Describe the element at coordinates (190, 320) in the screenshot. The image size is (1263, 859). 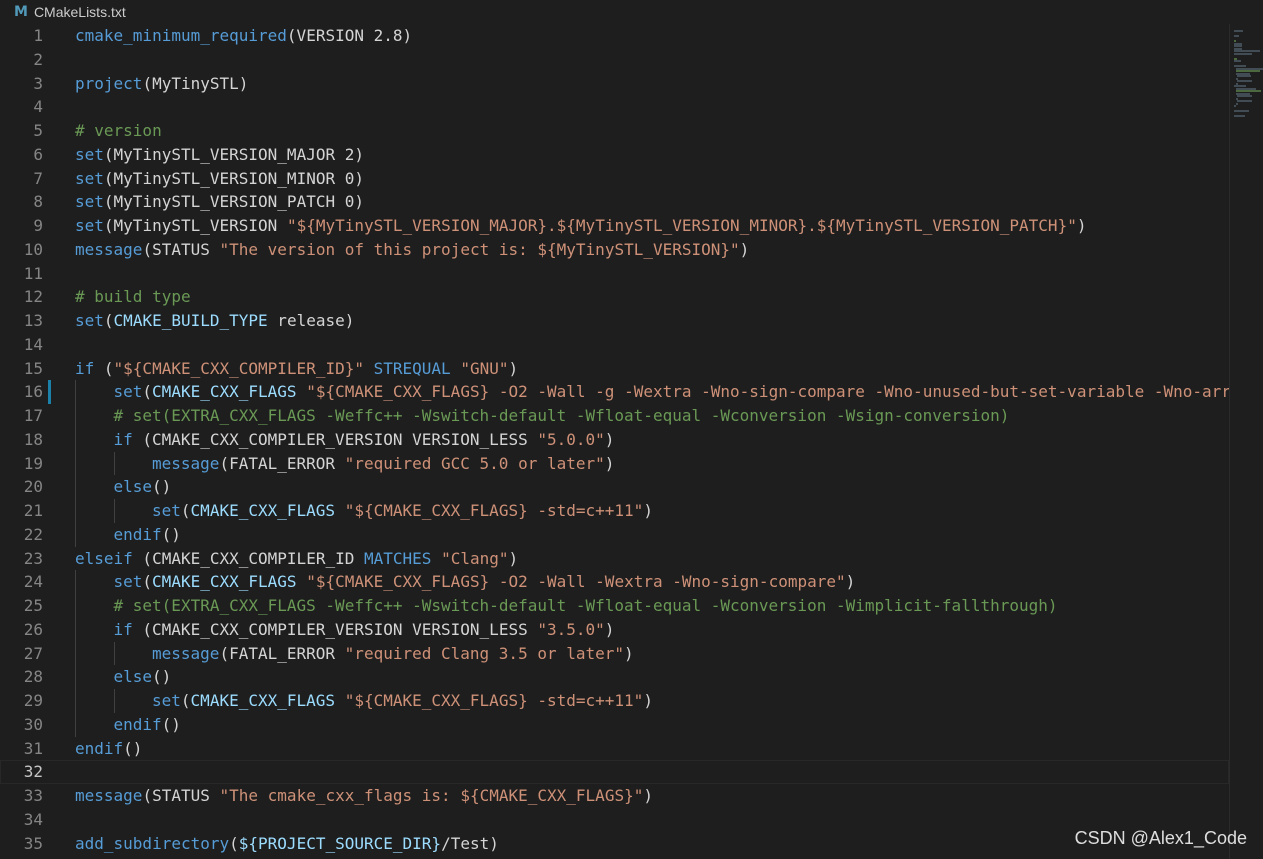
I see `code-token: CMAKE_BUILD_TYPE` at that location.